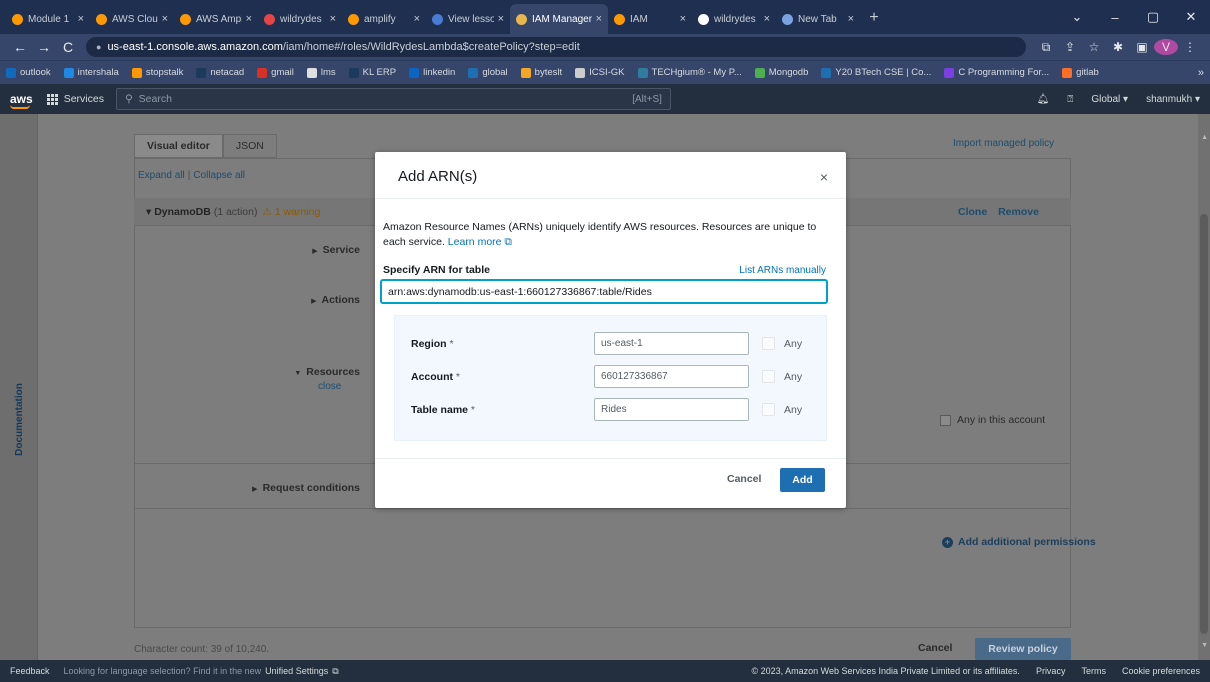  What do you see at coordinates (321, 72) in the screenshot?
I see `bookmark-item: lms` at bounding box center [321, 72].